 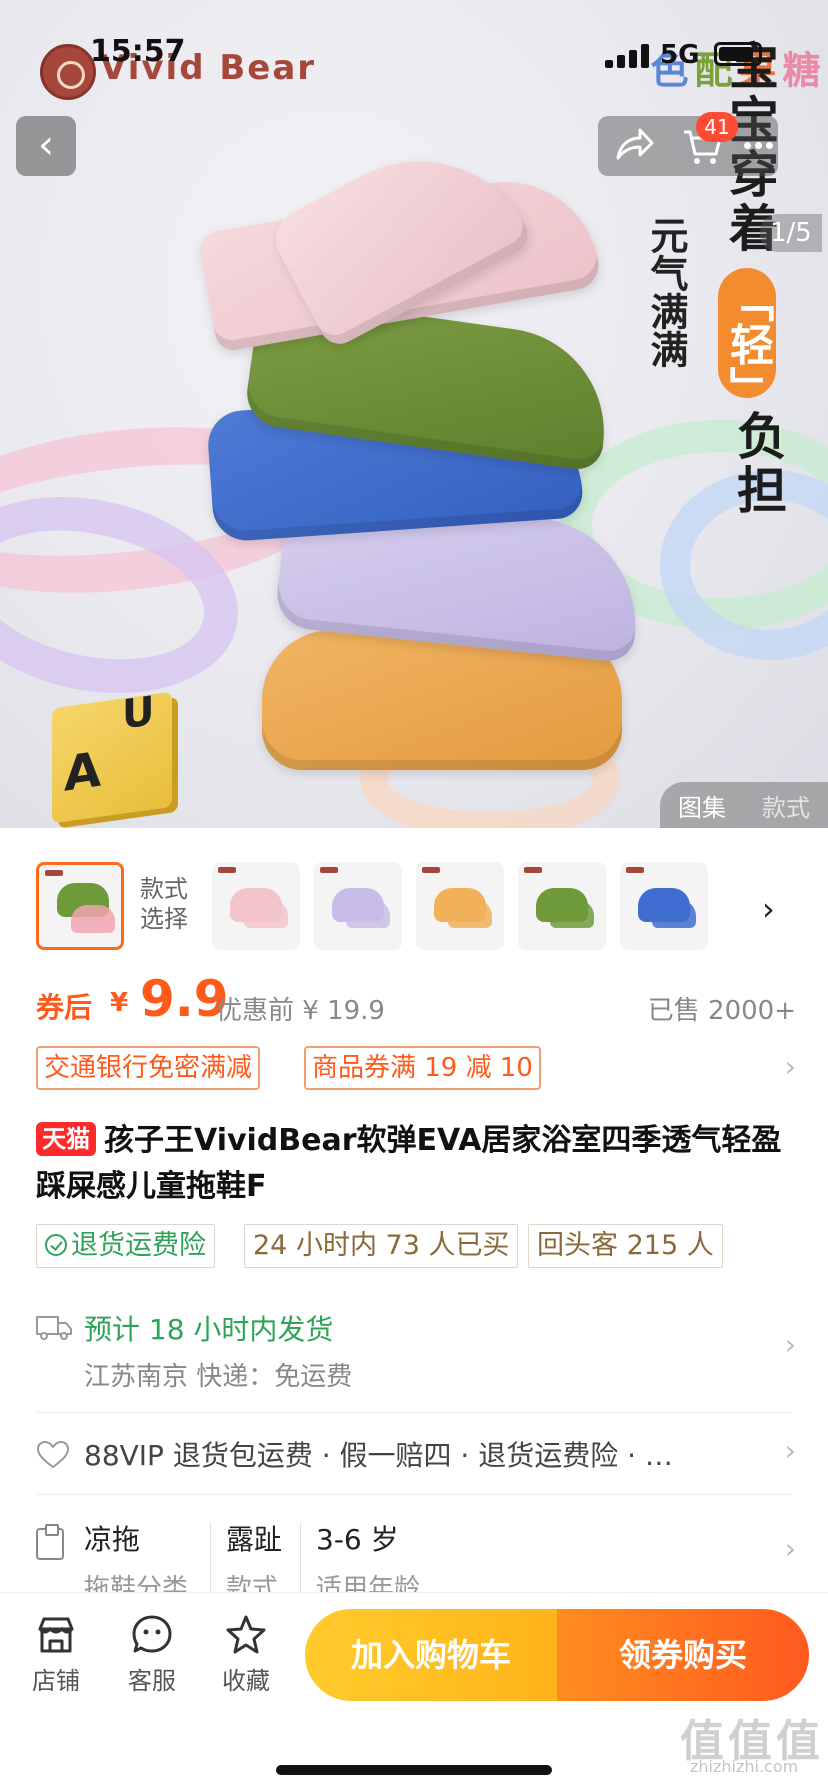 I want to click on headline-vertical-2: 负担, so click(x=758, y=464).